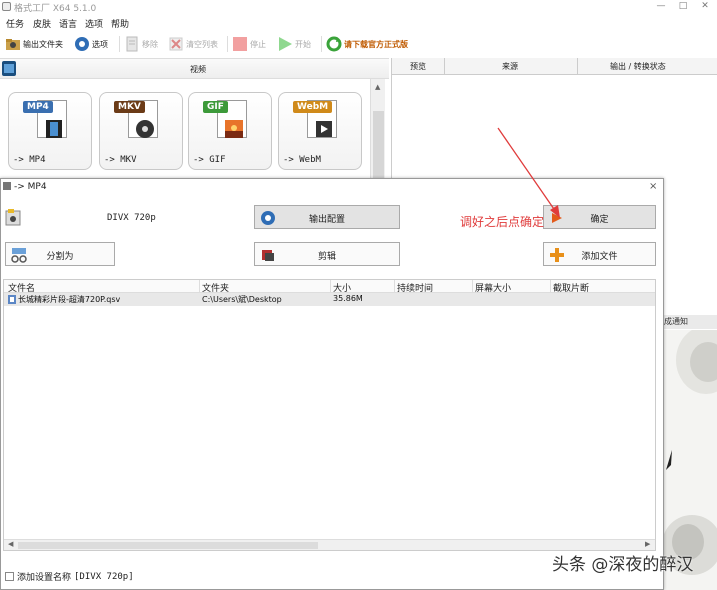 The width and height of the screenshot is (717, 590). Describe the element at coordinates (10, 544) in the screenshot. I see `scroll-left-icon: ◀` at that location.